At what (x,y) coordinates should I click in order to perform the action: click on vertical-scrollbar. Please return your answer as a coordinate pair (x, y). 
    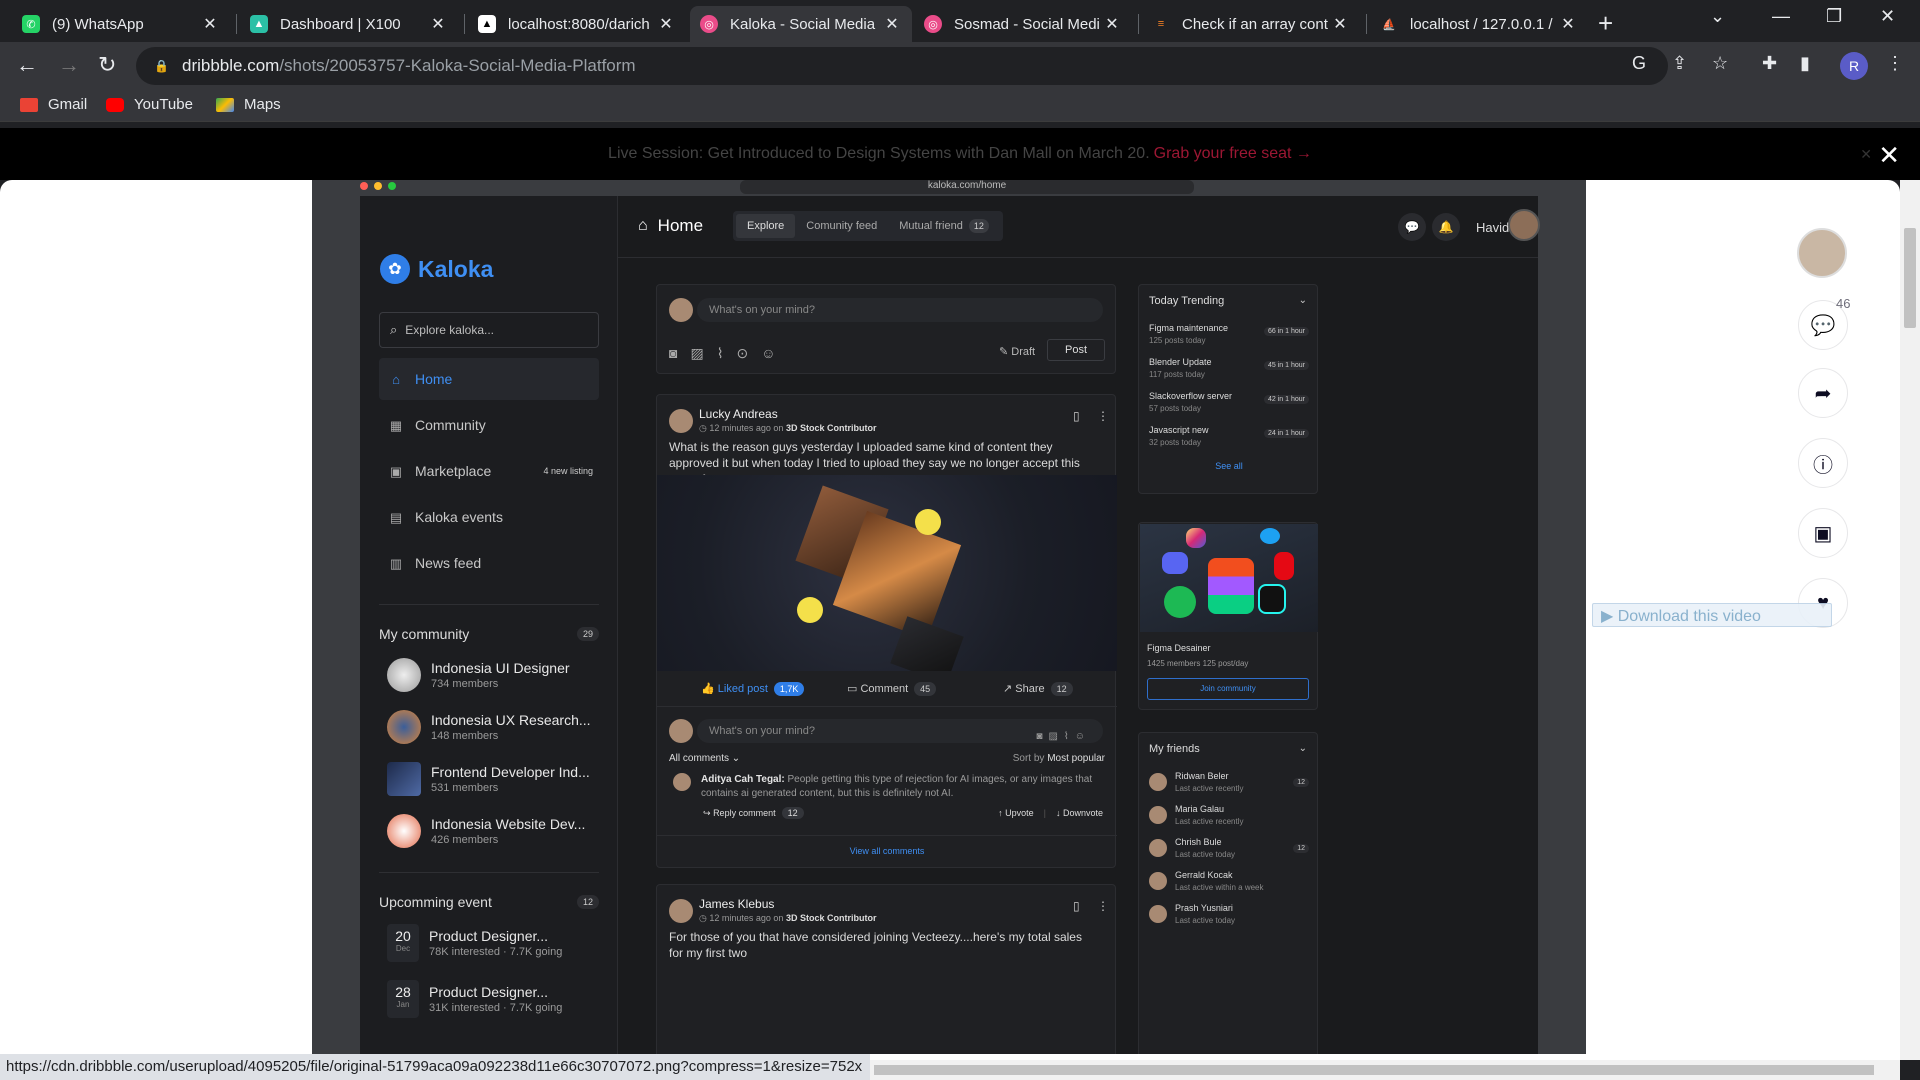
    Looking at the image, I should click on (1910, 620).